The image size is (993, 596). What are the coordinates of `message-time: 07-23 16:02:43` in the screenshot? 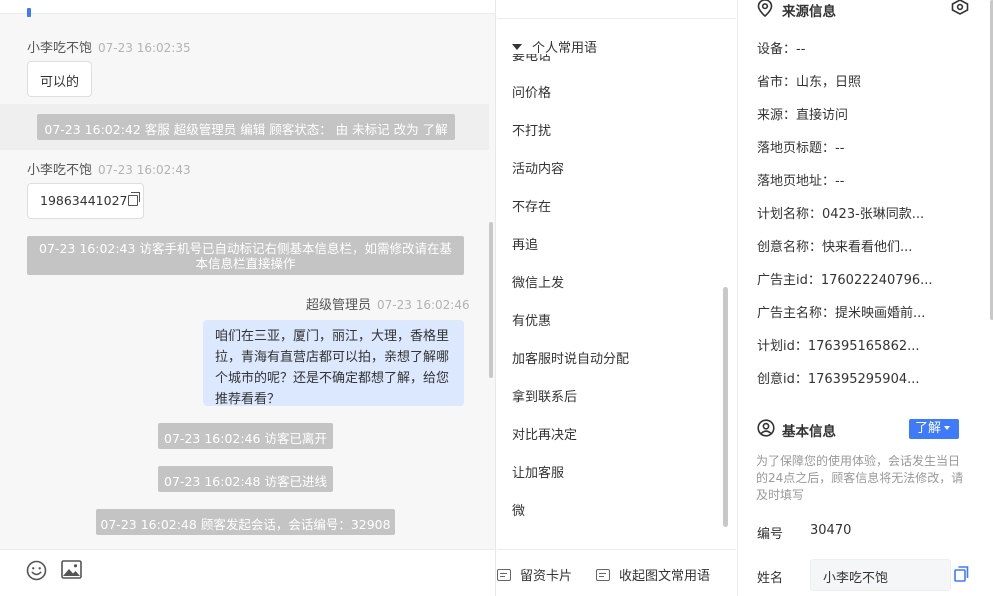 It's located at (144, 170).